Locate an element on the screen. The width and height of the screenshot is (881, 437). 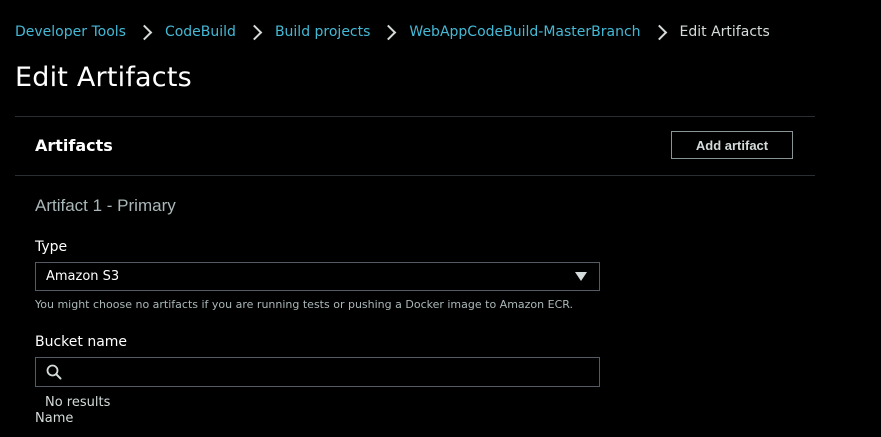
breadcrumb-project: WebAppCodeBuild-MasterBranch is located at coordinates (524, 32).